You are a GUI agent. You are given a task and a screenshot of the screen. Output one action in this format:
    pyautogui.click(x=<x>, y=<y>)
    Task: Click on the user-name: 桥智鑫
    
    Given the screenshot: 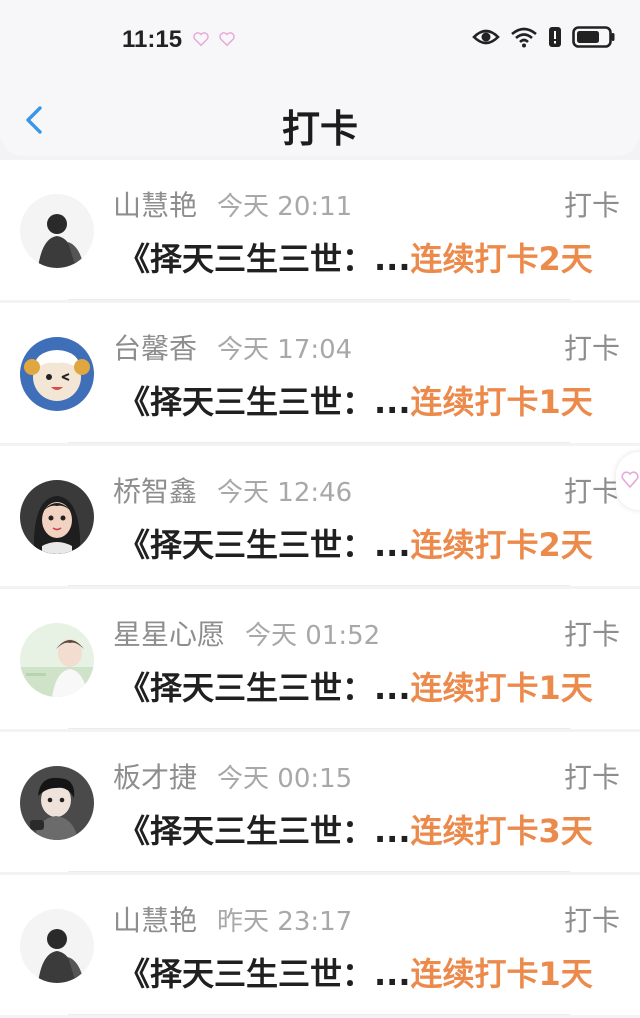 What is the action you would take?
    pyautogui.click(x=155, y=490)
    